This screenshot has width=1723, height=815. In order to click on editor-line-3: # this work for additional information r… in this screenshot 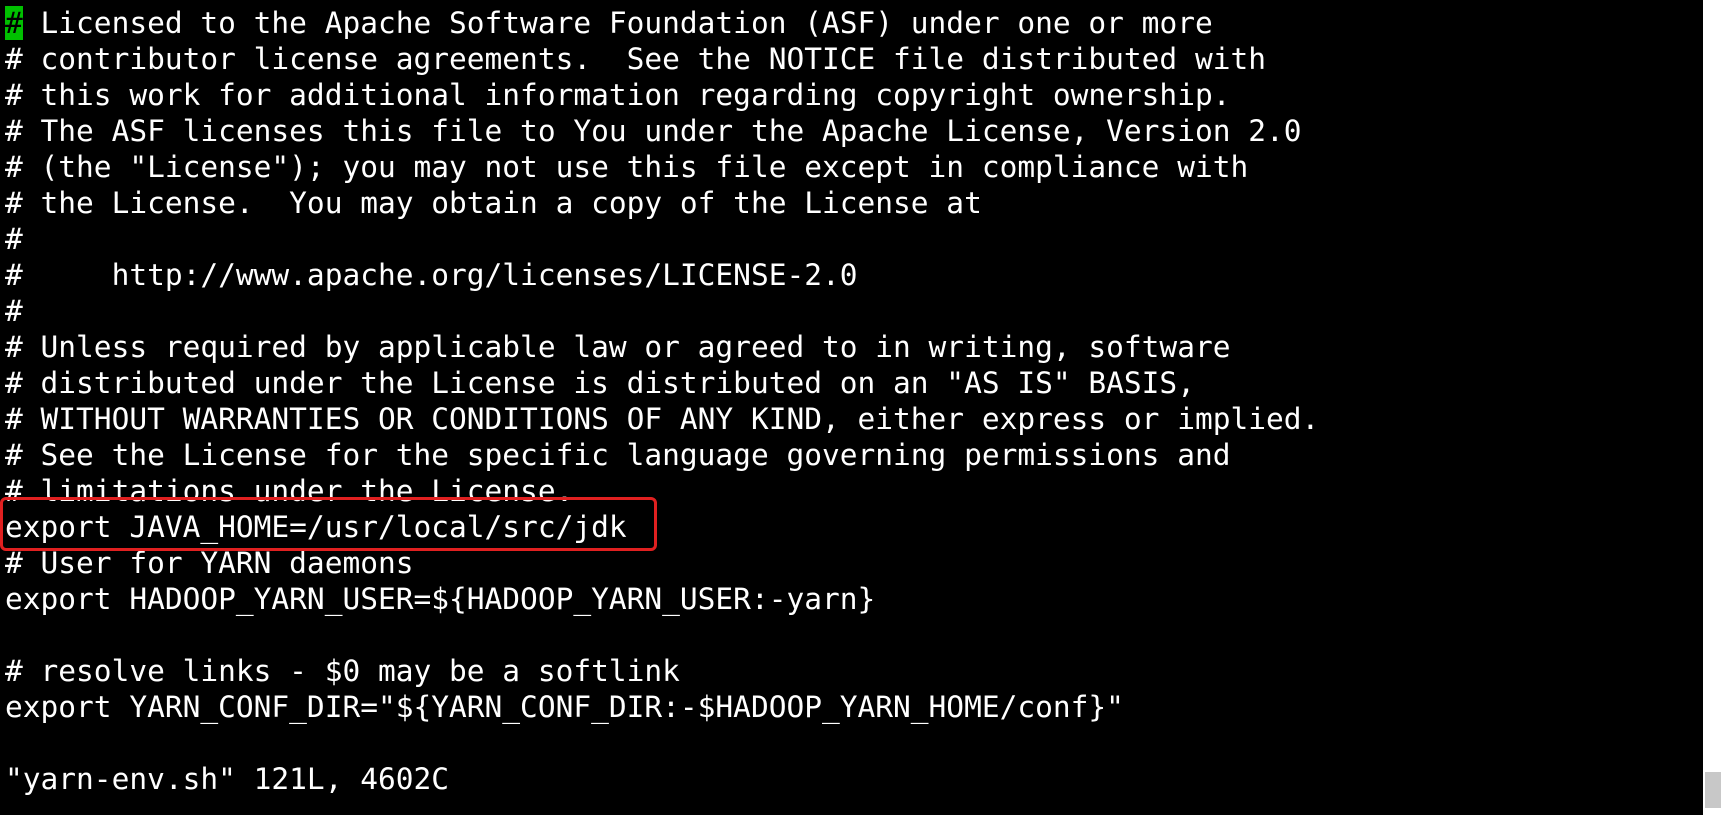, I will do `click(618, 95)`.